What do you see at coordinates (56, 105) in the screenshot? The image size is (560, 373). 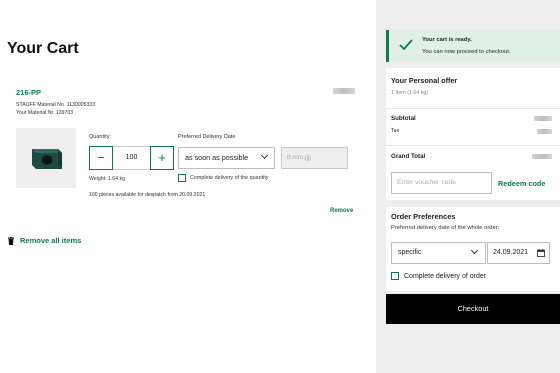 I see `material-number: STAUFF Material No. 1130005333` at bounding box center [56, 105].